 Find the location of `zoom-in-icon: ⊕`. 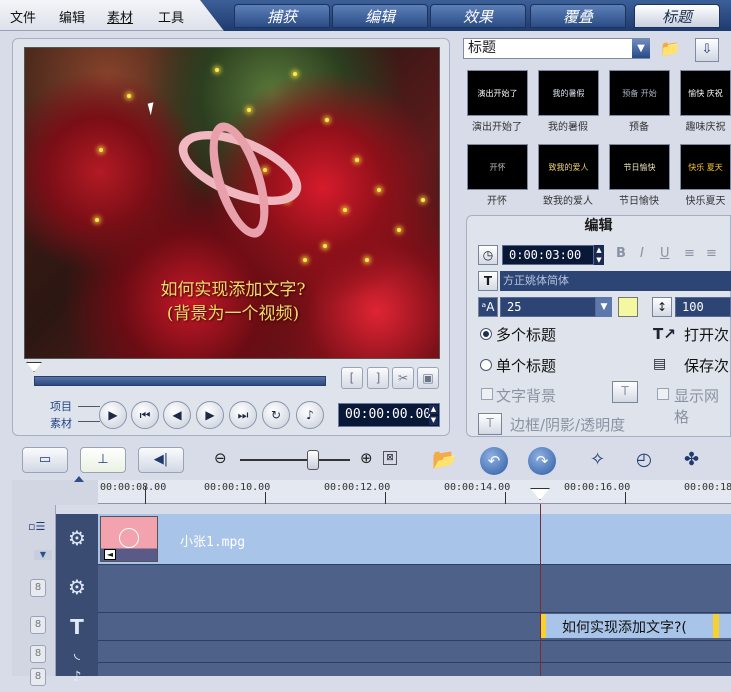

zoom-in-icon: ⊕ is located at coordinates (368, 459).